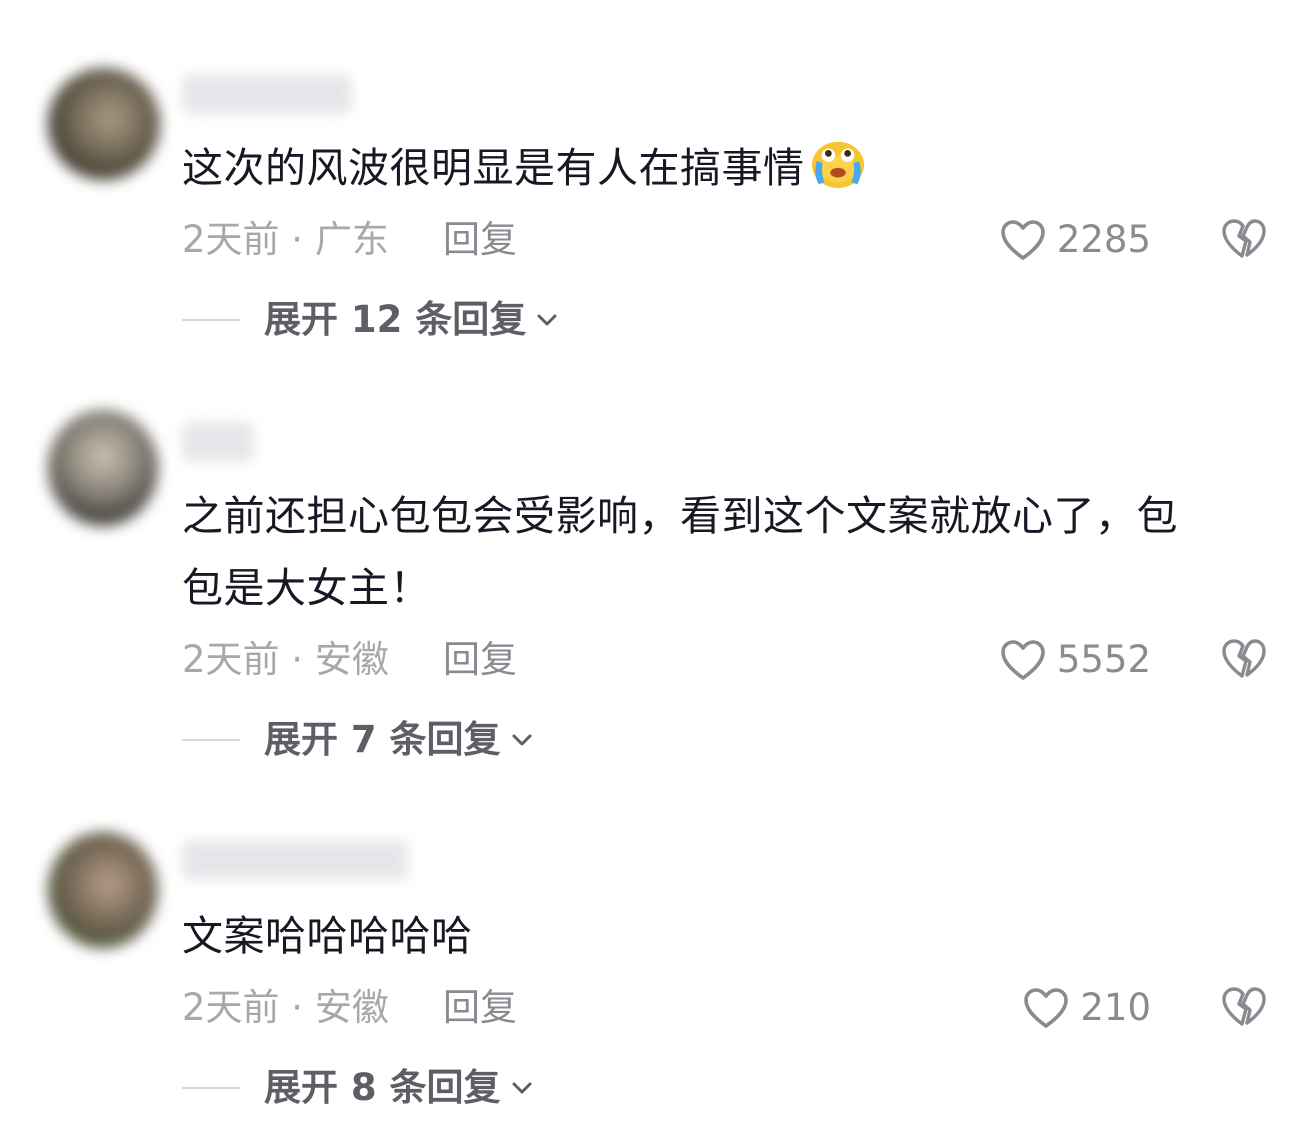  I want to click on comment-text-line: 之前还担心包包会受影响，看到这个文案就放心了，包, so click(680, 516).